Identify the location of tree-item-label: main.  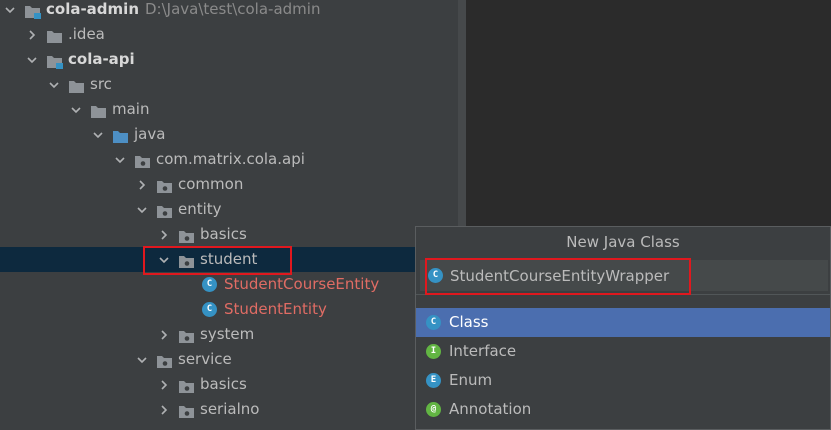
(131, 109).